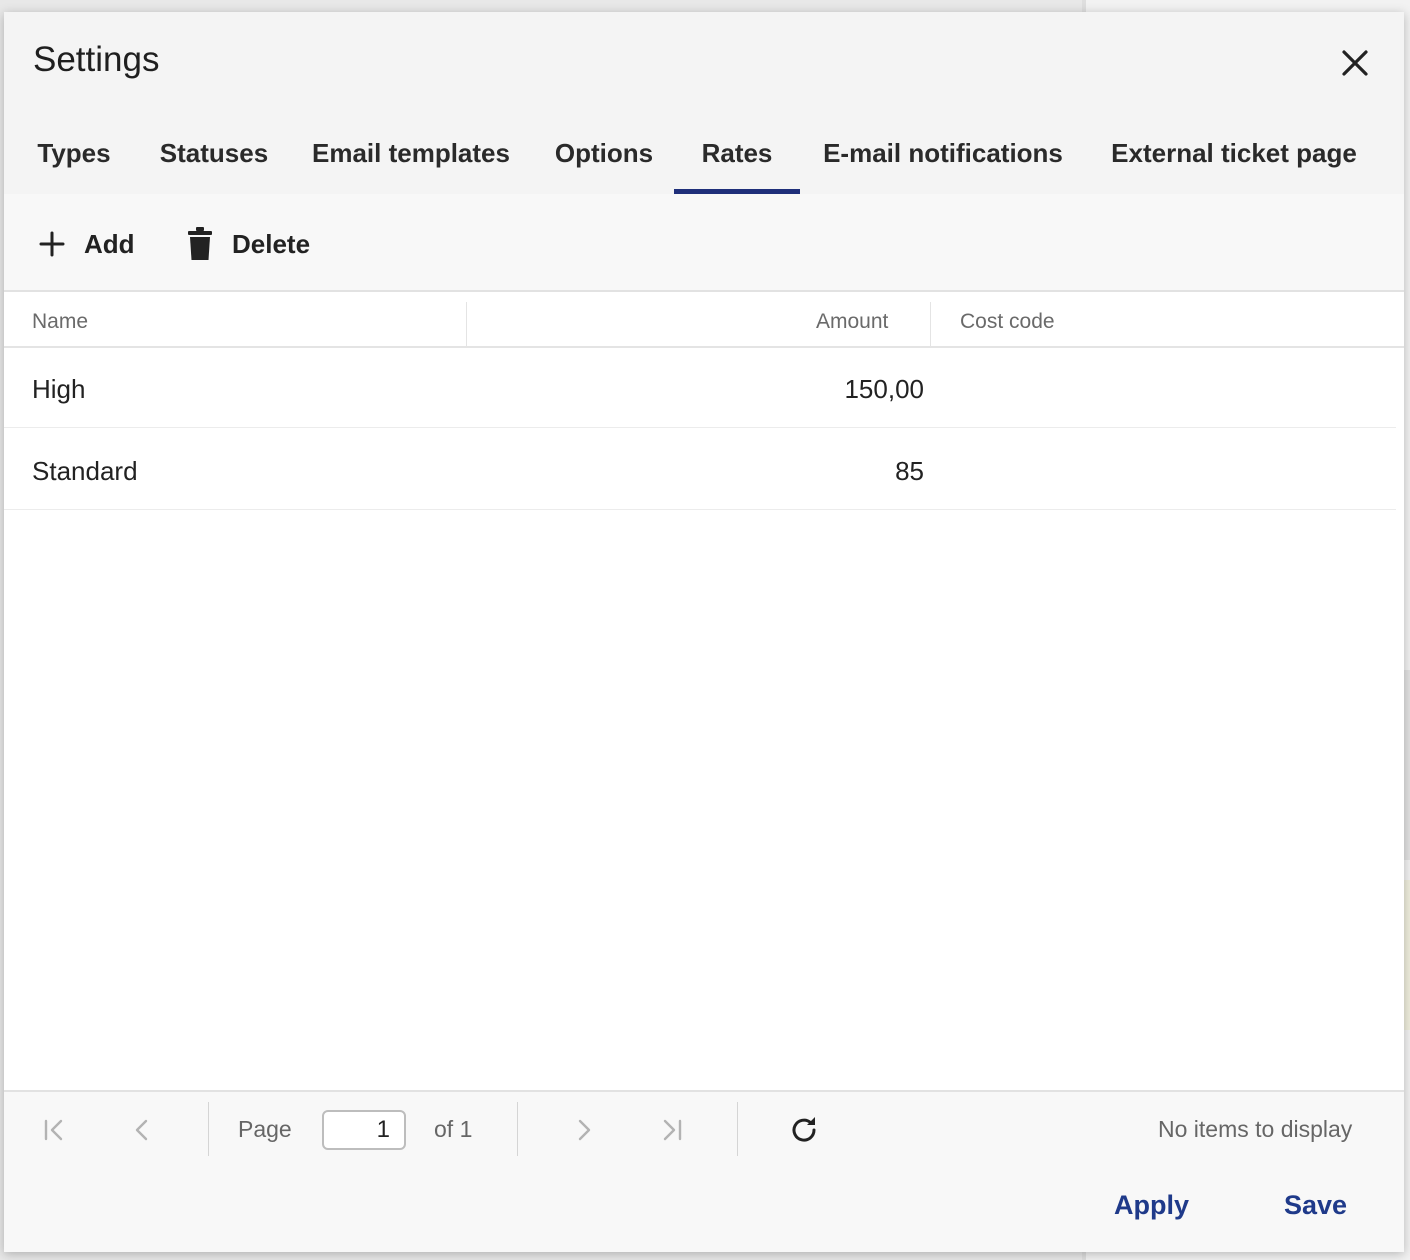 This screenshot has width=1410, height=1260. What do you see at coordinates (85, 471) in the screenshot?
I see `cell-name: Standard` at bounding box center [85, 471].